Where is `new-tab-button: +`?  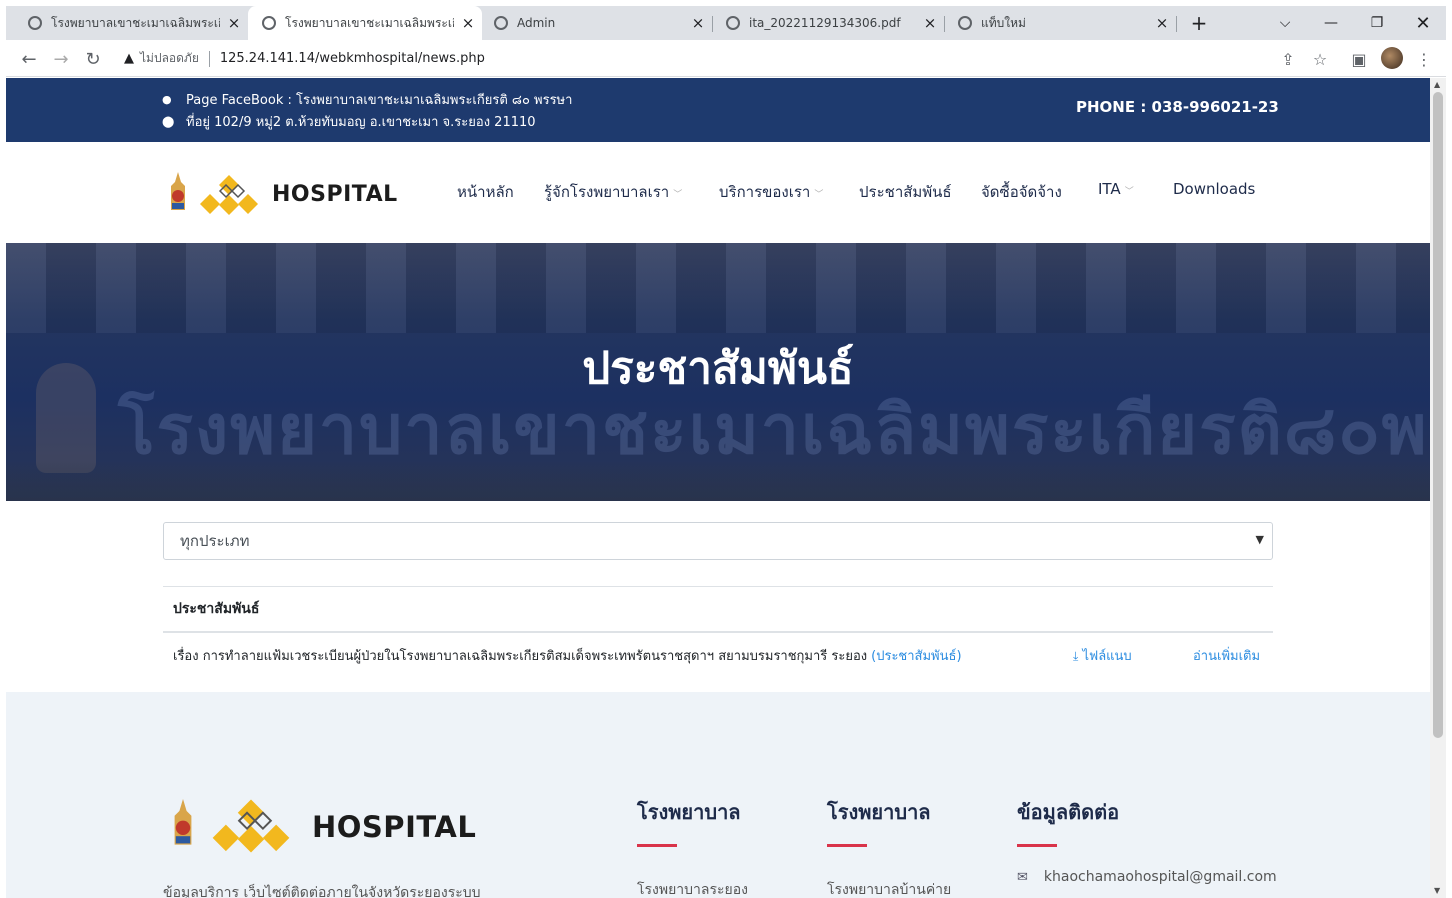 new-tab-button: + is located at coordinates (1199, 23).